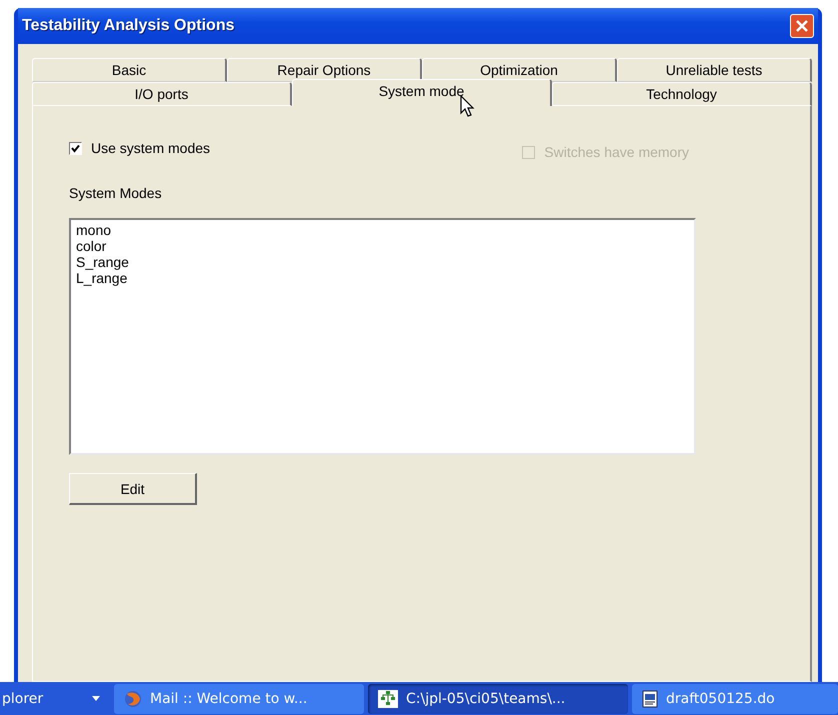 Image resolution: width=838 pixels, height=715 pixels. I want to click on list-item: color, so click(382, 246).